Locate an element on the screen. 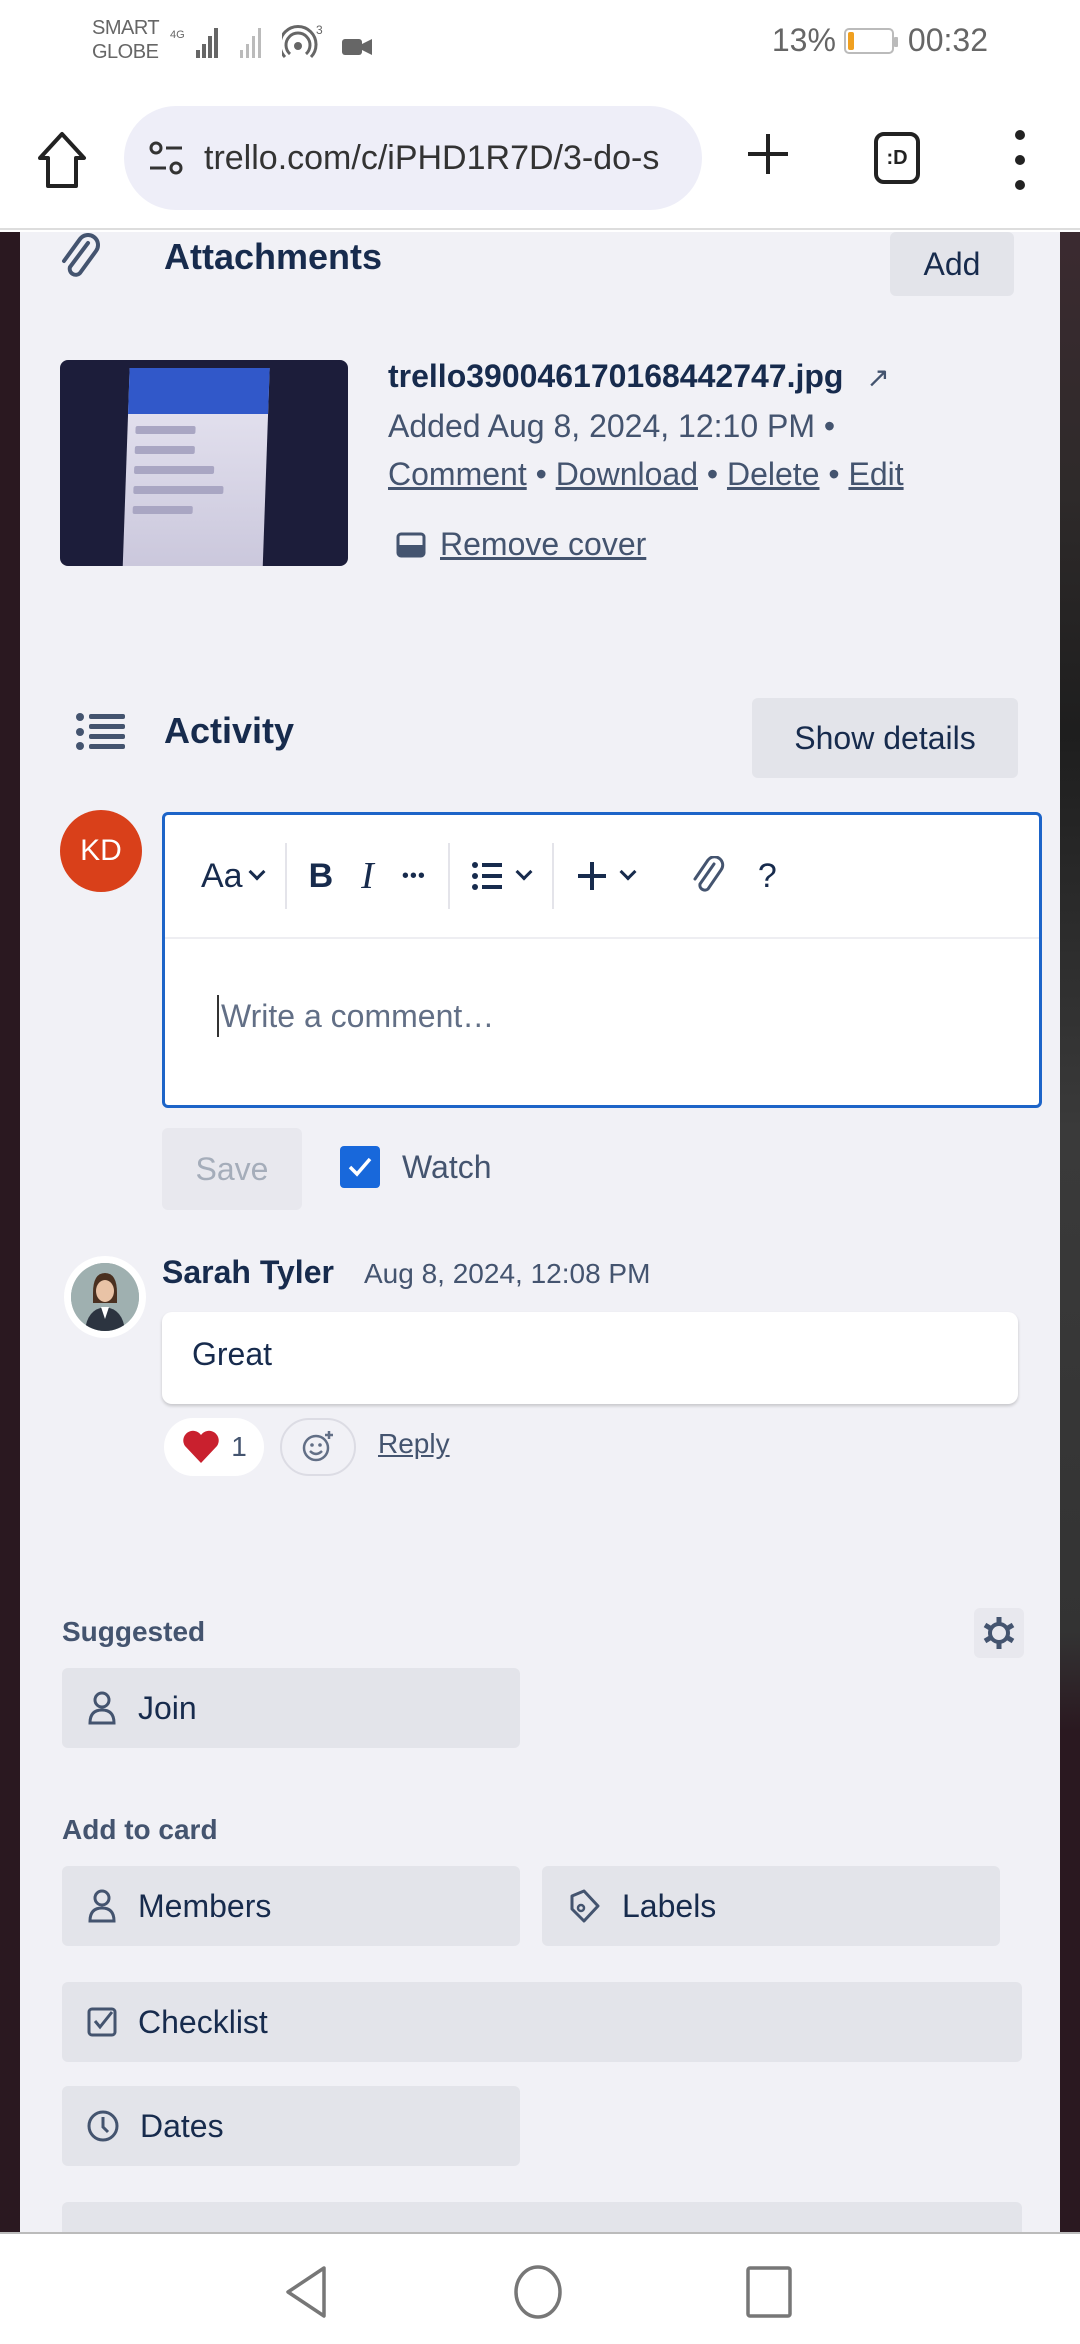 The height and width of the screenshot is (2344, 1080). activity-icon is located at coordinates (101, 732).